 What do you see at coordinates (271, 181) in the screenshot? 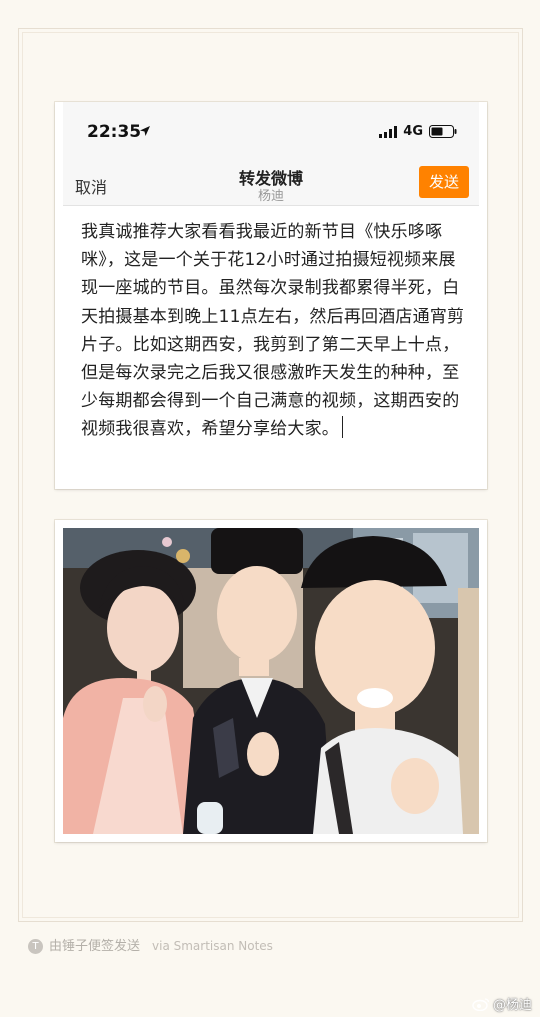
I see `nav-bar: 取消 转发微博 杨迪 发送` at bounding box center [271, 181].